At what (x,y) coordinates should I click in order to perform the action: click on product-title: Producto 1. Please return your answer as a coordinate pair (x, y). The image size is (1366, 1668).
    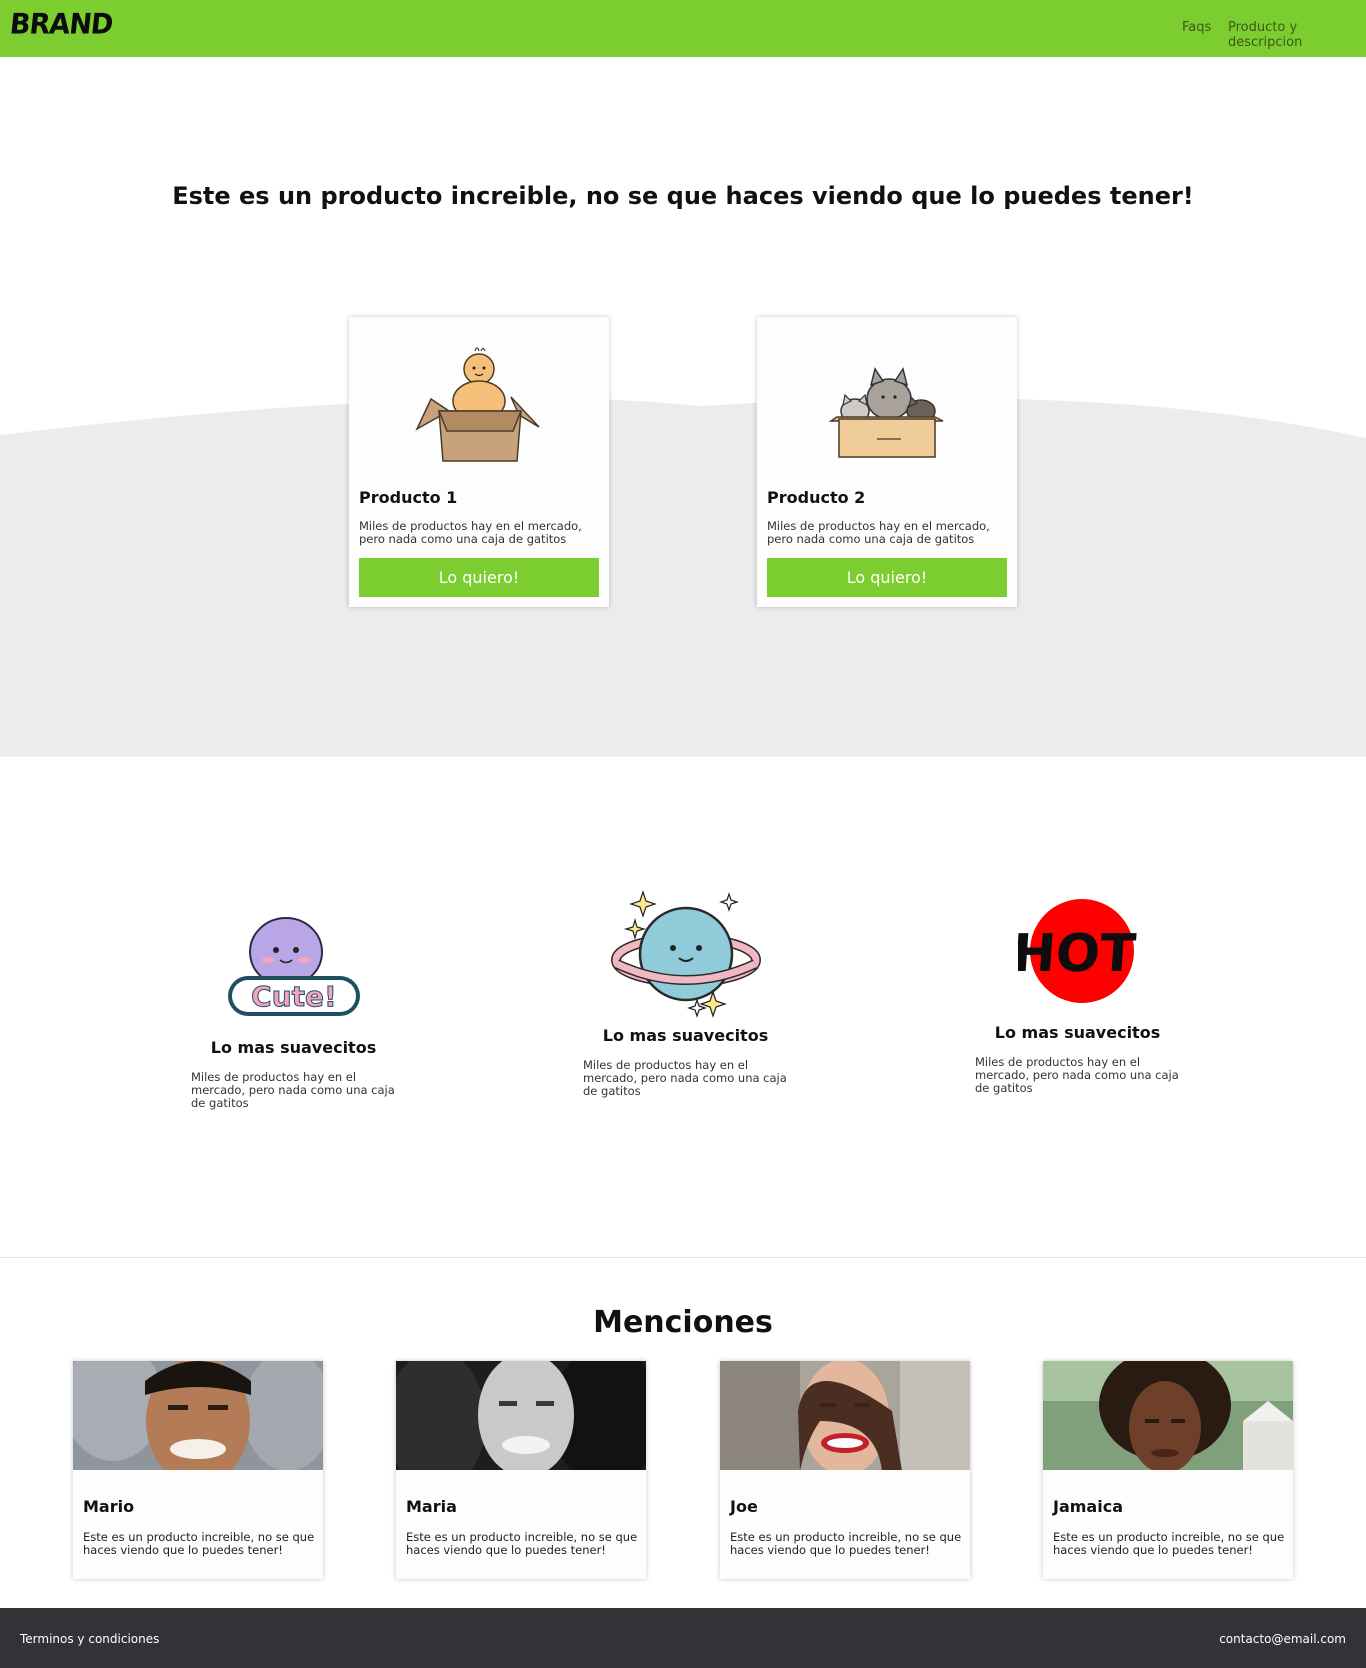
    Looking at the image, I should click on (408, 497).